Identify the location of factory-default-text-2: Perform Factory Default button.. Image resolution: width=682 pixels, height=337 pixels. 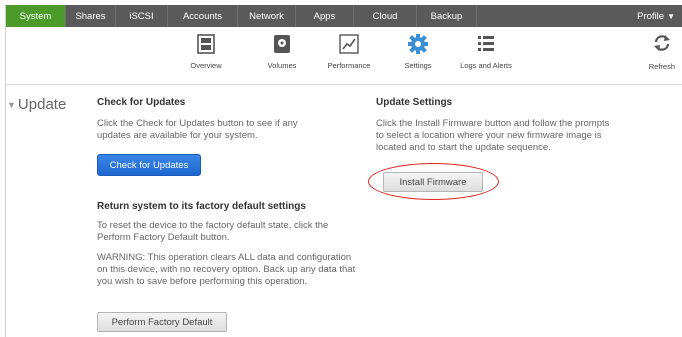
(163, 237).